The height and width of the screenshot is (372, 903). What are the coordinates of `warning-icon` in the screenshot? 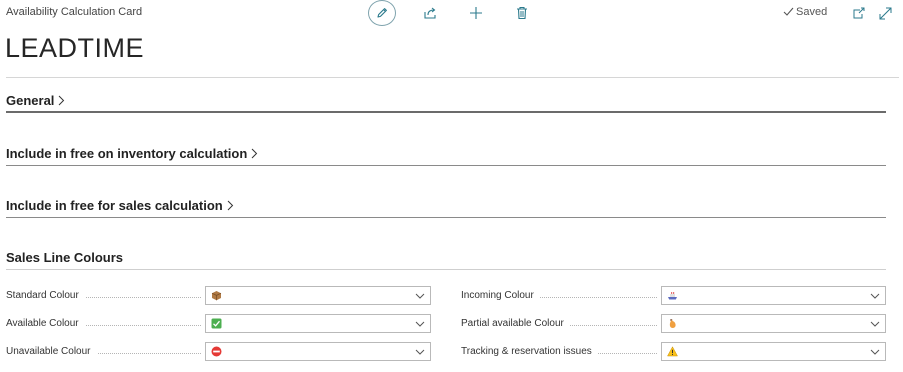 It's located at (672, 351).